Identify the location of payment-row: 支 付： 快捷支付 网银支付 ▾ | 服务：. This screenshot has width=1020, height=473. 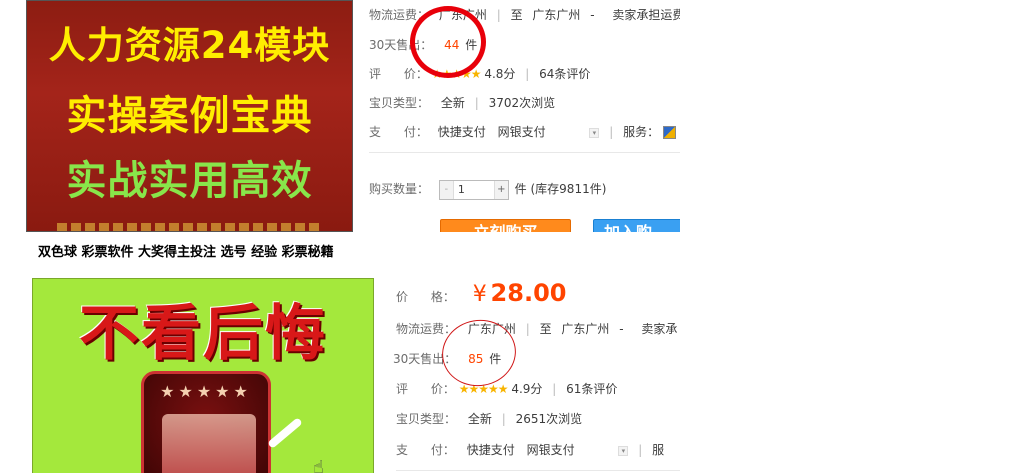
(522, 132).